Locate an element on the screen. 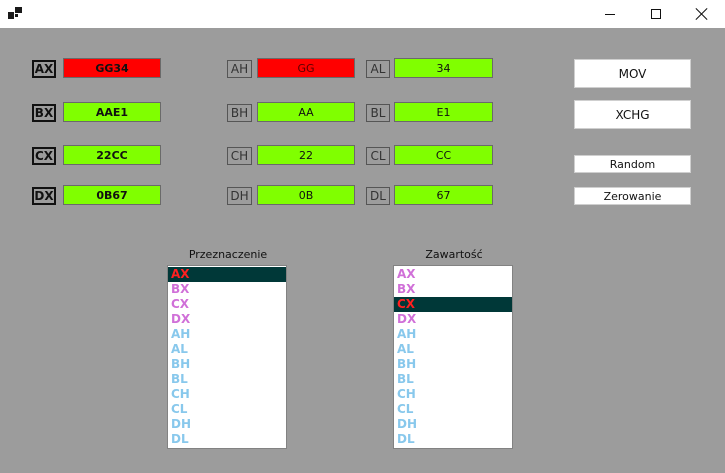  source-listbox: AX BX CX DX AH AL BH BL CH CL DH DL is located at coordinates (453, 357).